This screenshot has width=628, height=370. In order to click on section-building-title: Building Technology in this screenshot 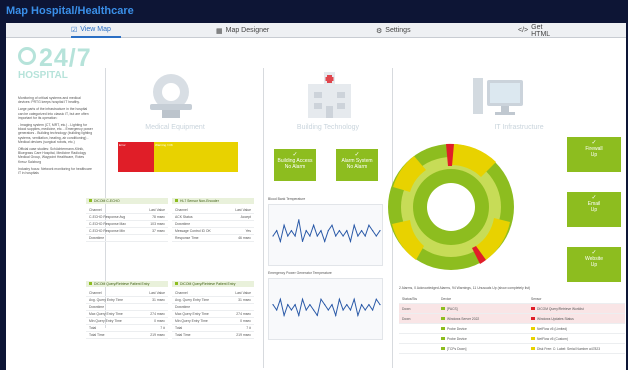, I will do `click(328, 127)`.